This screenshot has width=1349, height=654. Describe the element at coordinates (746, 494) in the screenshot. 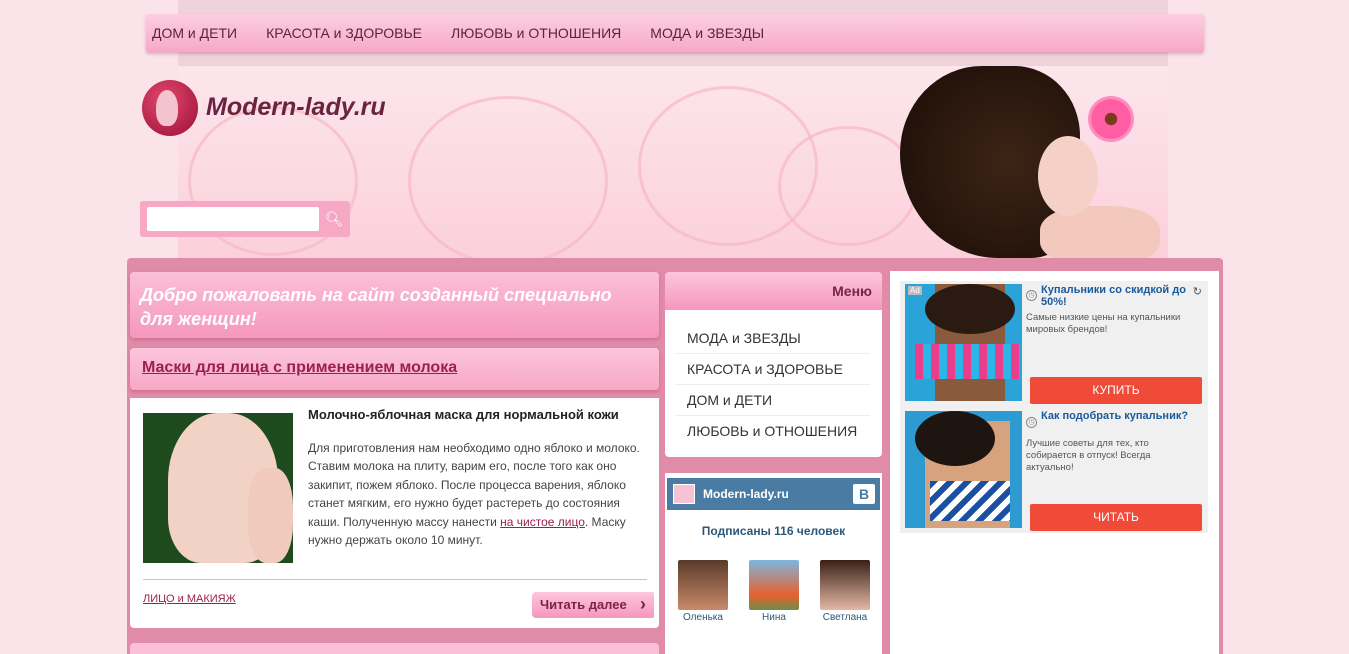

I see `vk-group-title: Modern-lady.ru` at that location.